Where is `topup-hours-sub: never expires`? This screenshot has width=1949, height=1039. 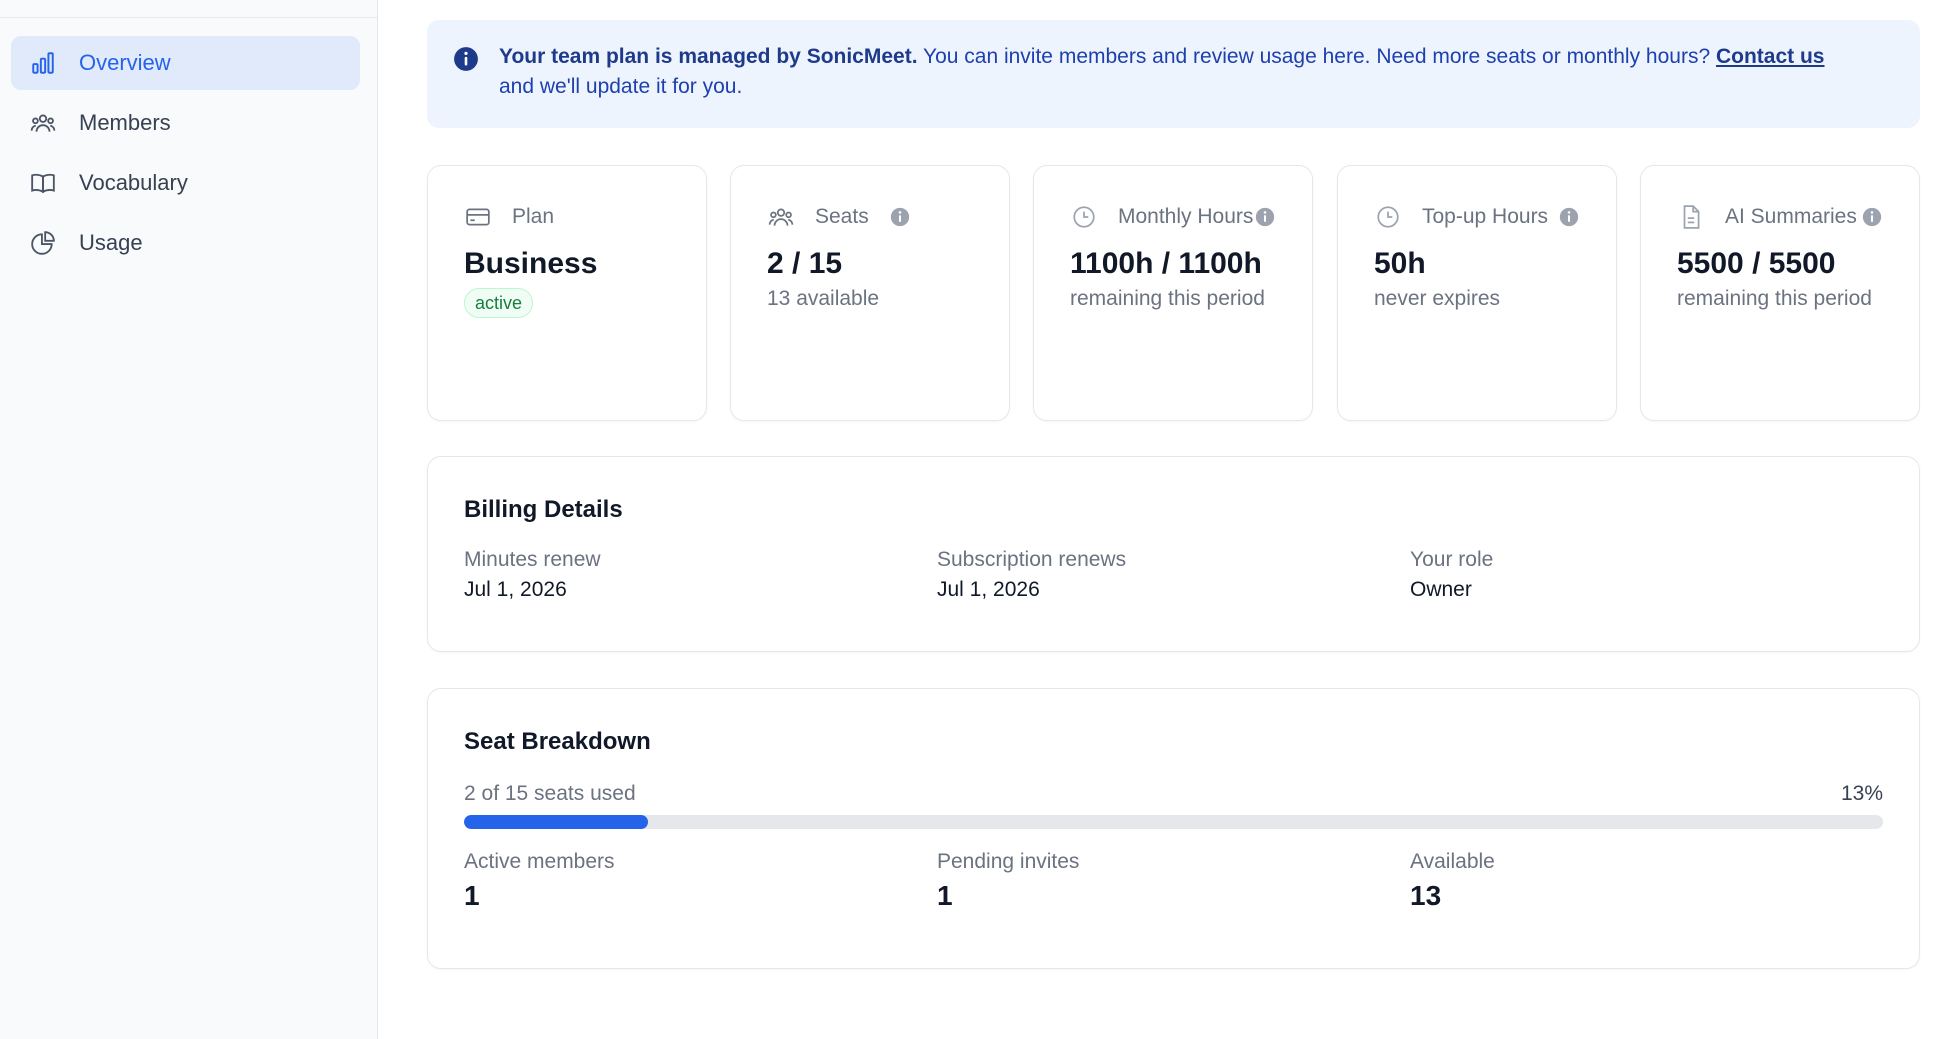 topup-hours-sub: never expires is located at coordinates (1437, 298).